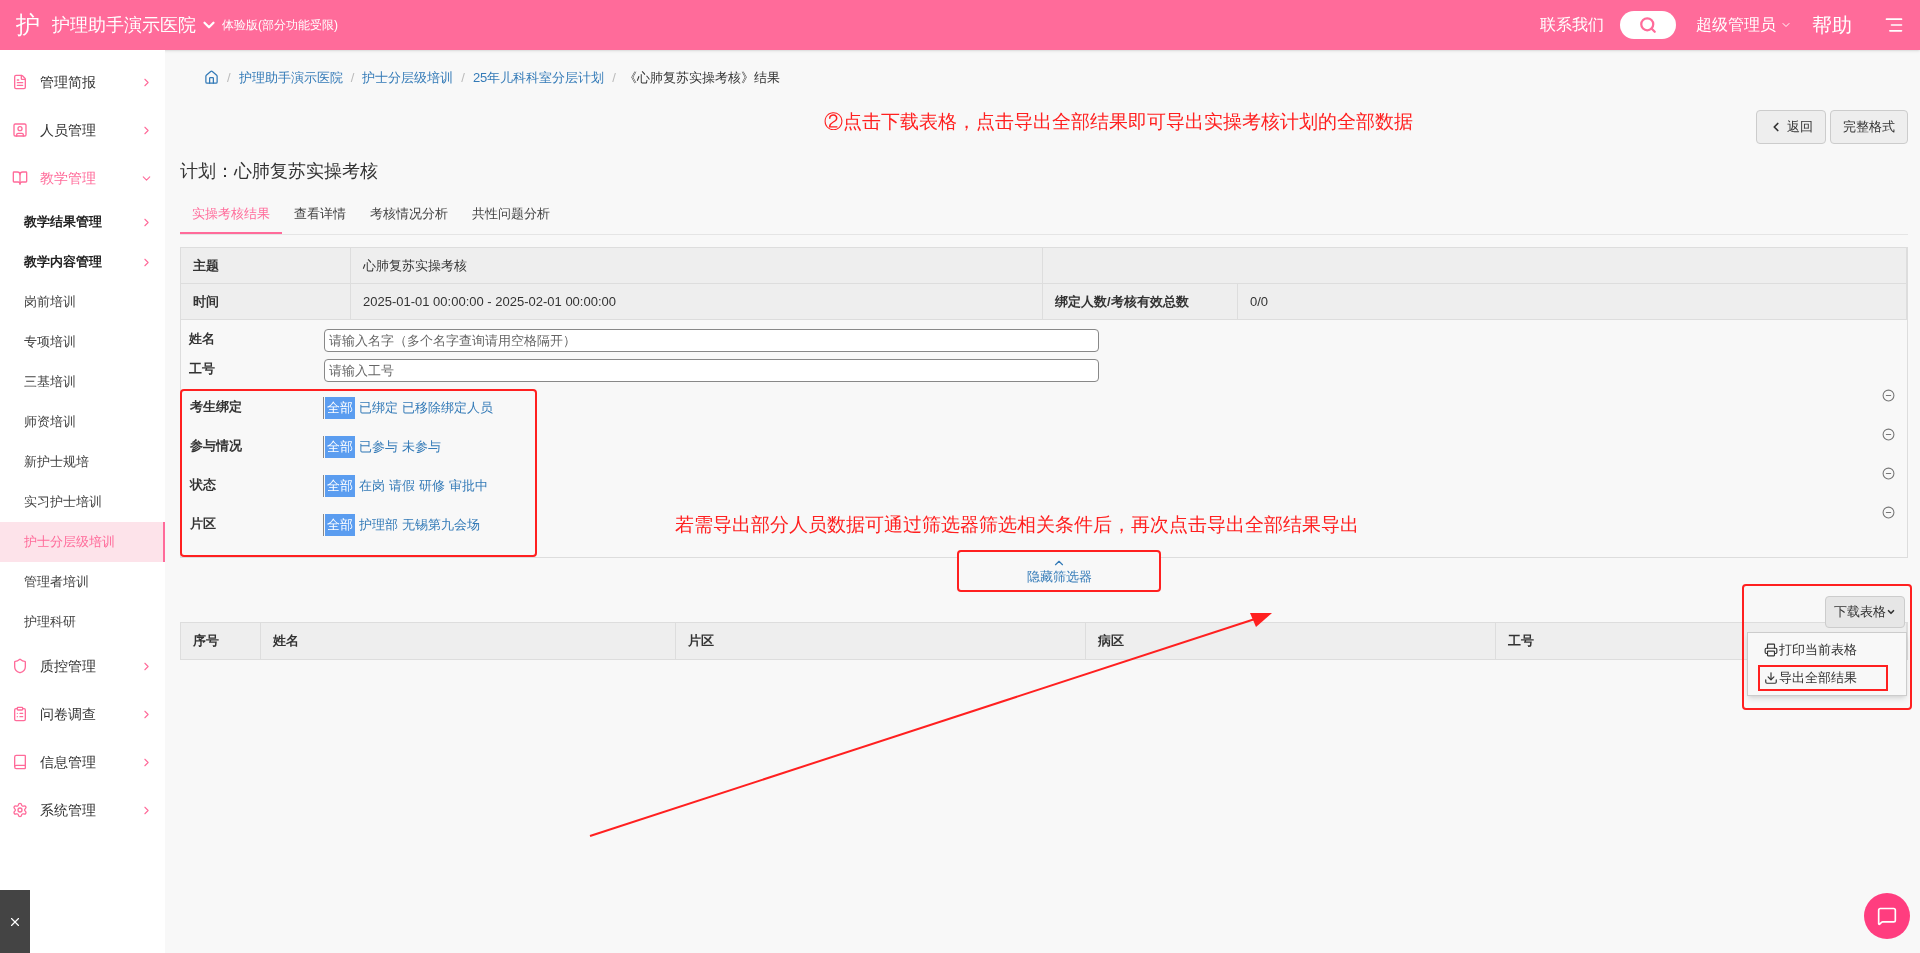 The width and height of the screenshot is (1920, 953). Describe the element at coordinates (1118, 121) in the screenshot. I see `annotation-text: ②点击下载表格，点击导出全部结果即可导出实操考核计划的全部数据` at that location.